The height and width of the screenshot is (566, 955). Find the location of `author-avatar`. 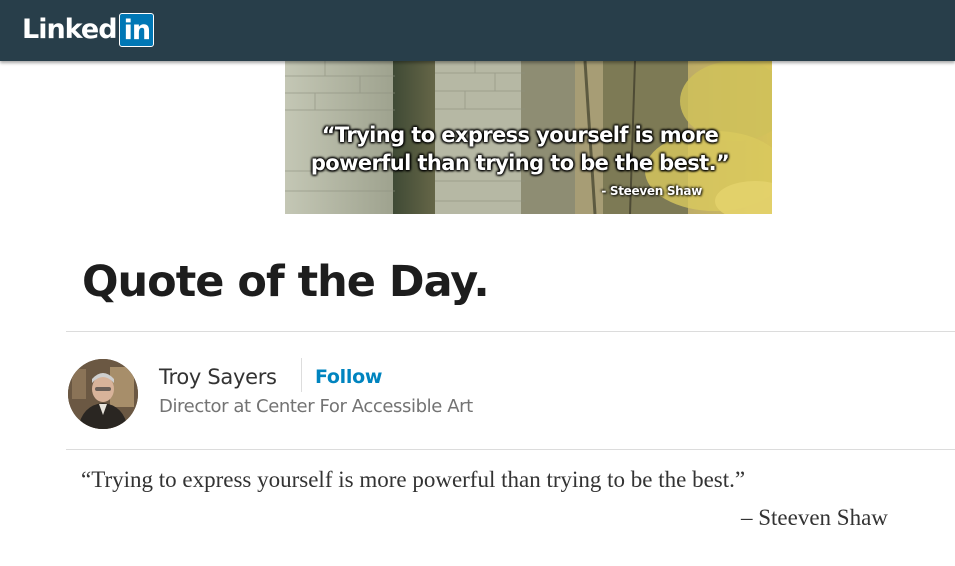

author-avatar is located at coordinates (103, 394).